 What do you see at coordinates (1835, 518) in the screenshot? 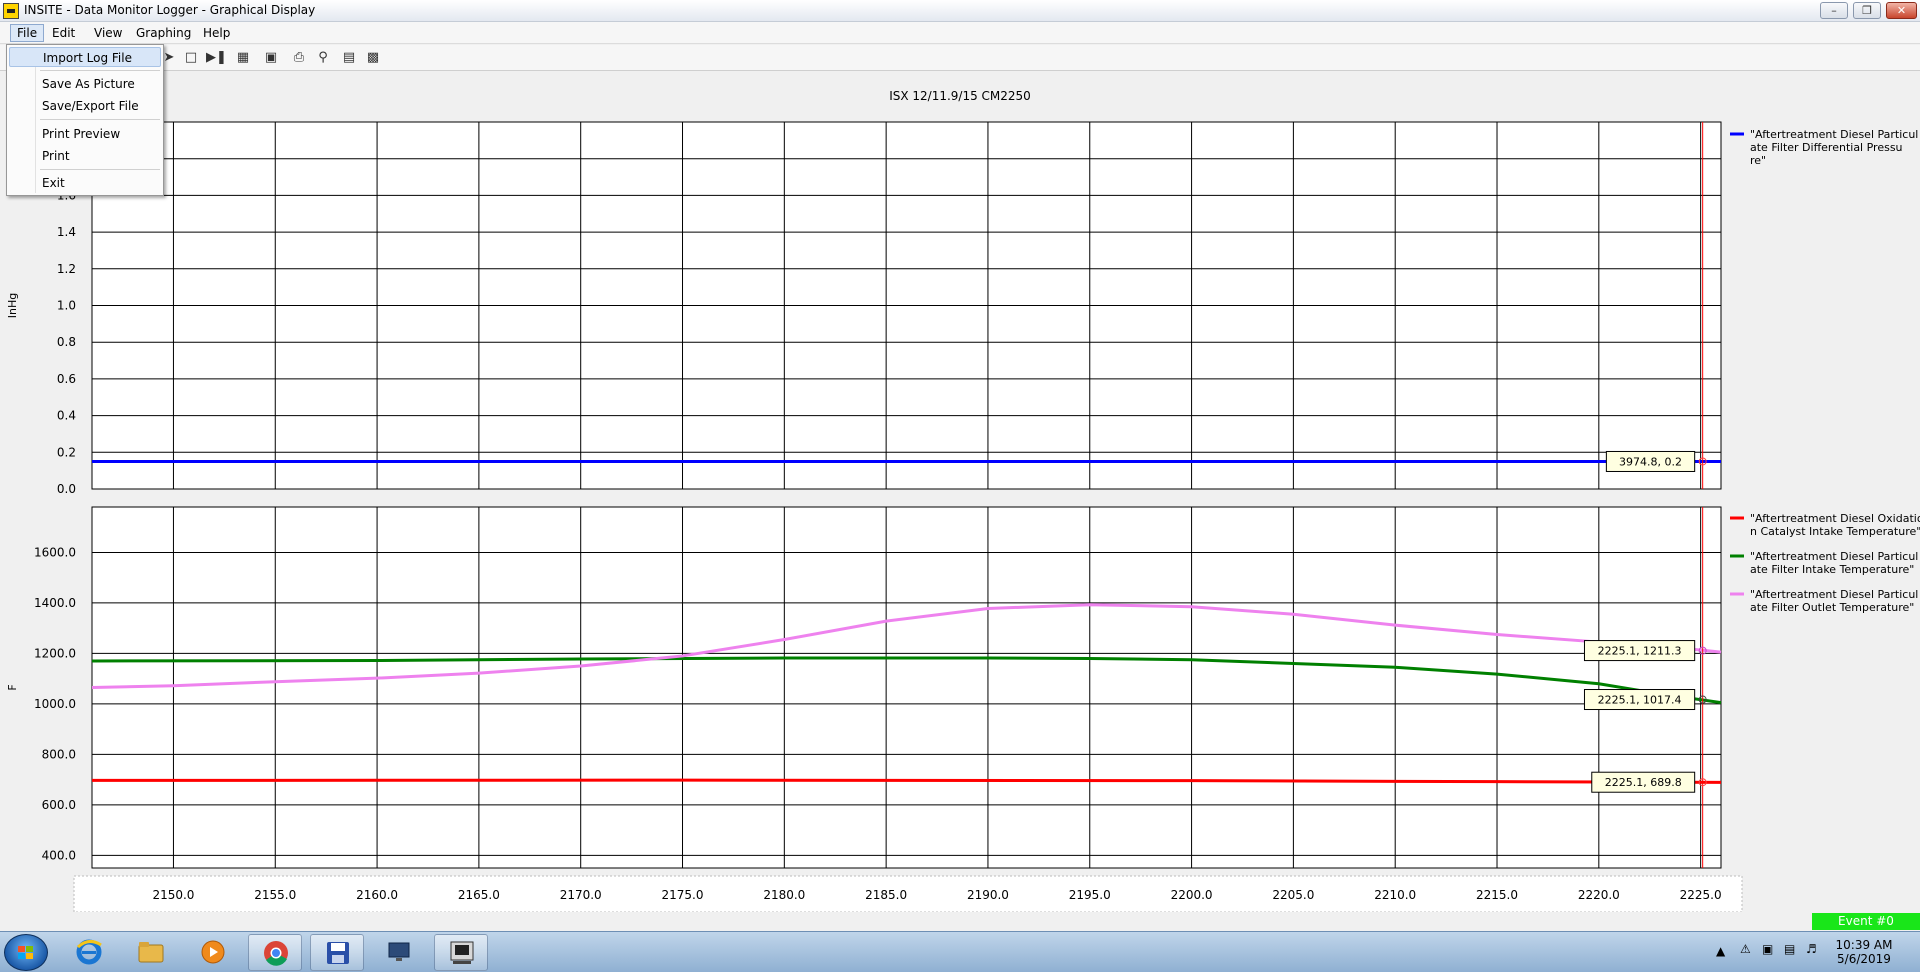
I see `legend-doc-intake-temp-text: "Aftertreatment Diesel Oxidatio` at bounding box center [1835, 518].